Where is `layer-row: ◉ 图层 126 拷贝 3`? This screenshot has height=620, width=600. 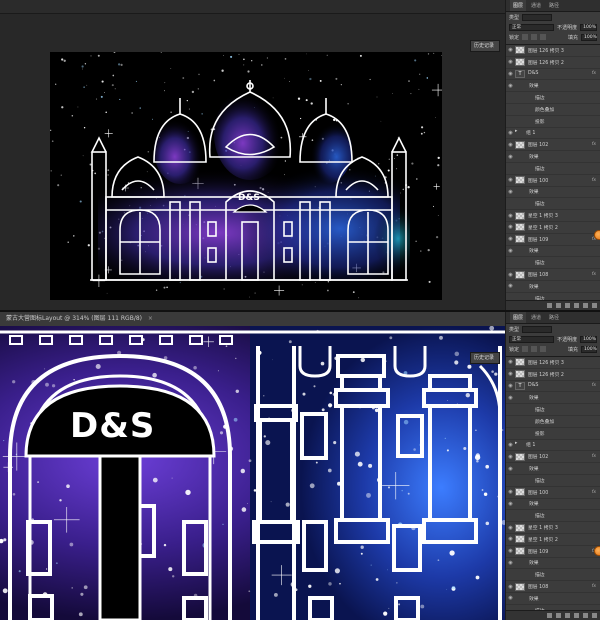
layer-row: ◉ 图层 126 拷贝 3 is located at coordinates (553, 51).